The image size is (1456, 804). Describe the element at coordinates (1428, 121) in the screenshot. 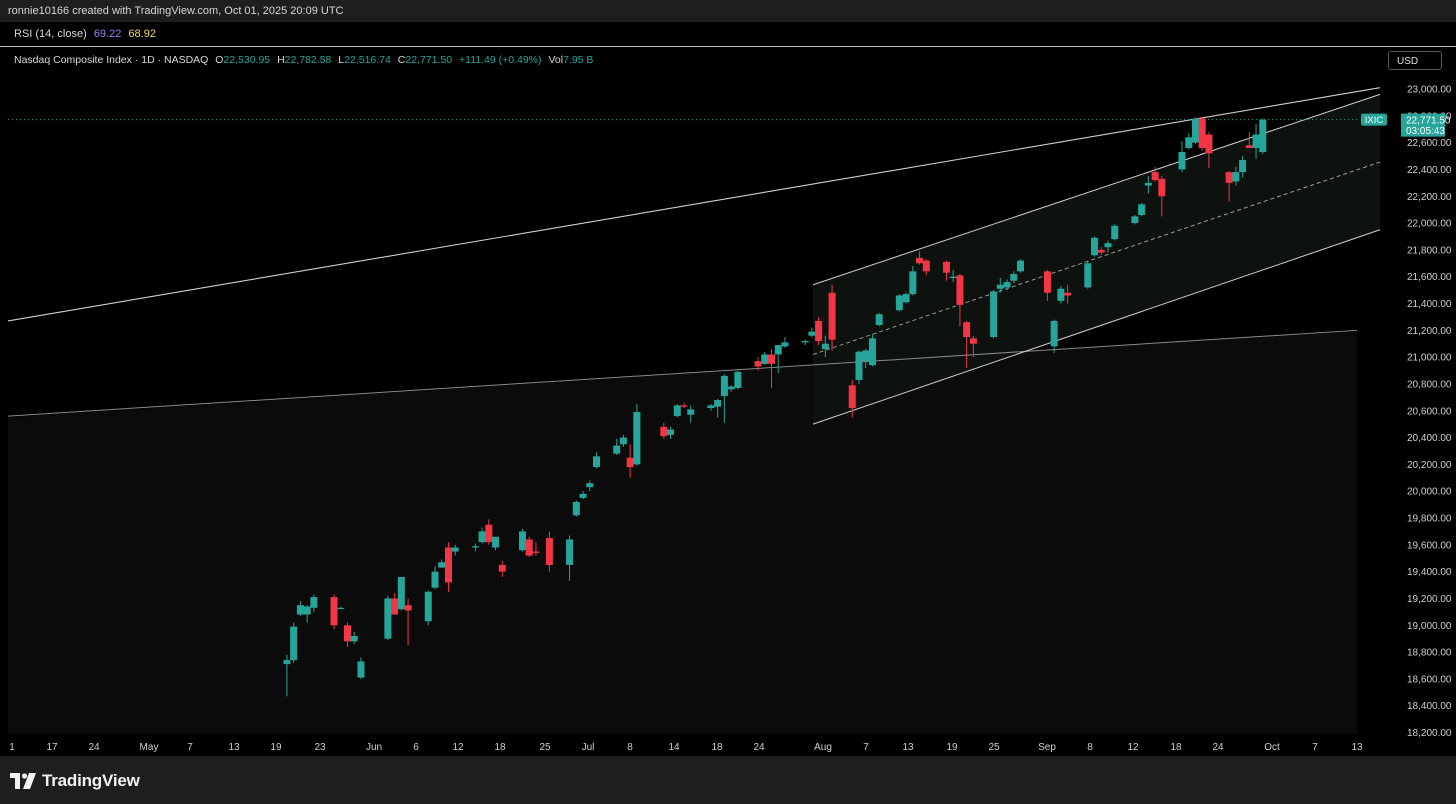

I see `price-tag-value: 22,771.50` at that location.